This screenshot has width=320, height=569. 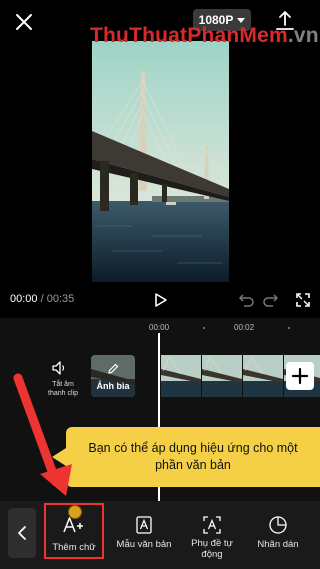 What do you see at coordinates (278, 544) in the screenshot?
I see `sticker-label: Nhãn dán` at bounding box center [278, 544].